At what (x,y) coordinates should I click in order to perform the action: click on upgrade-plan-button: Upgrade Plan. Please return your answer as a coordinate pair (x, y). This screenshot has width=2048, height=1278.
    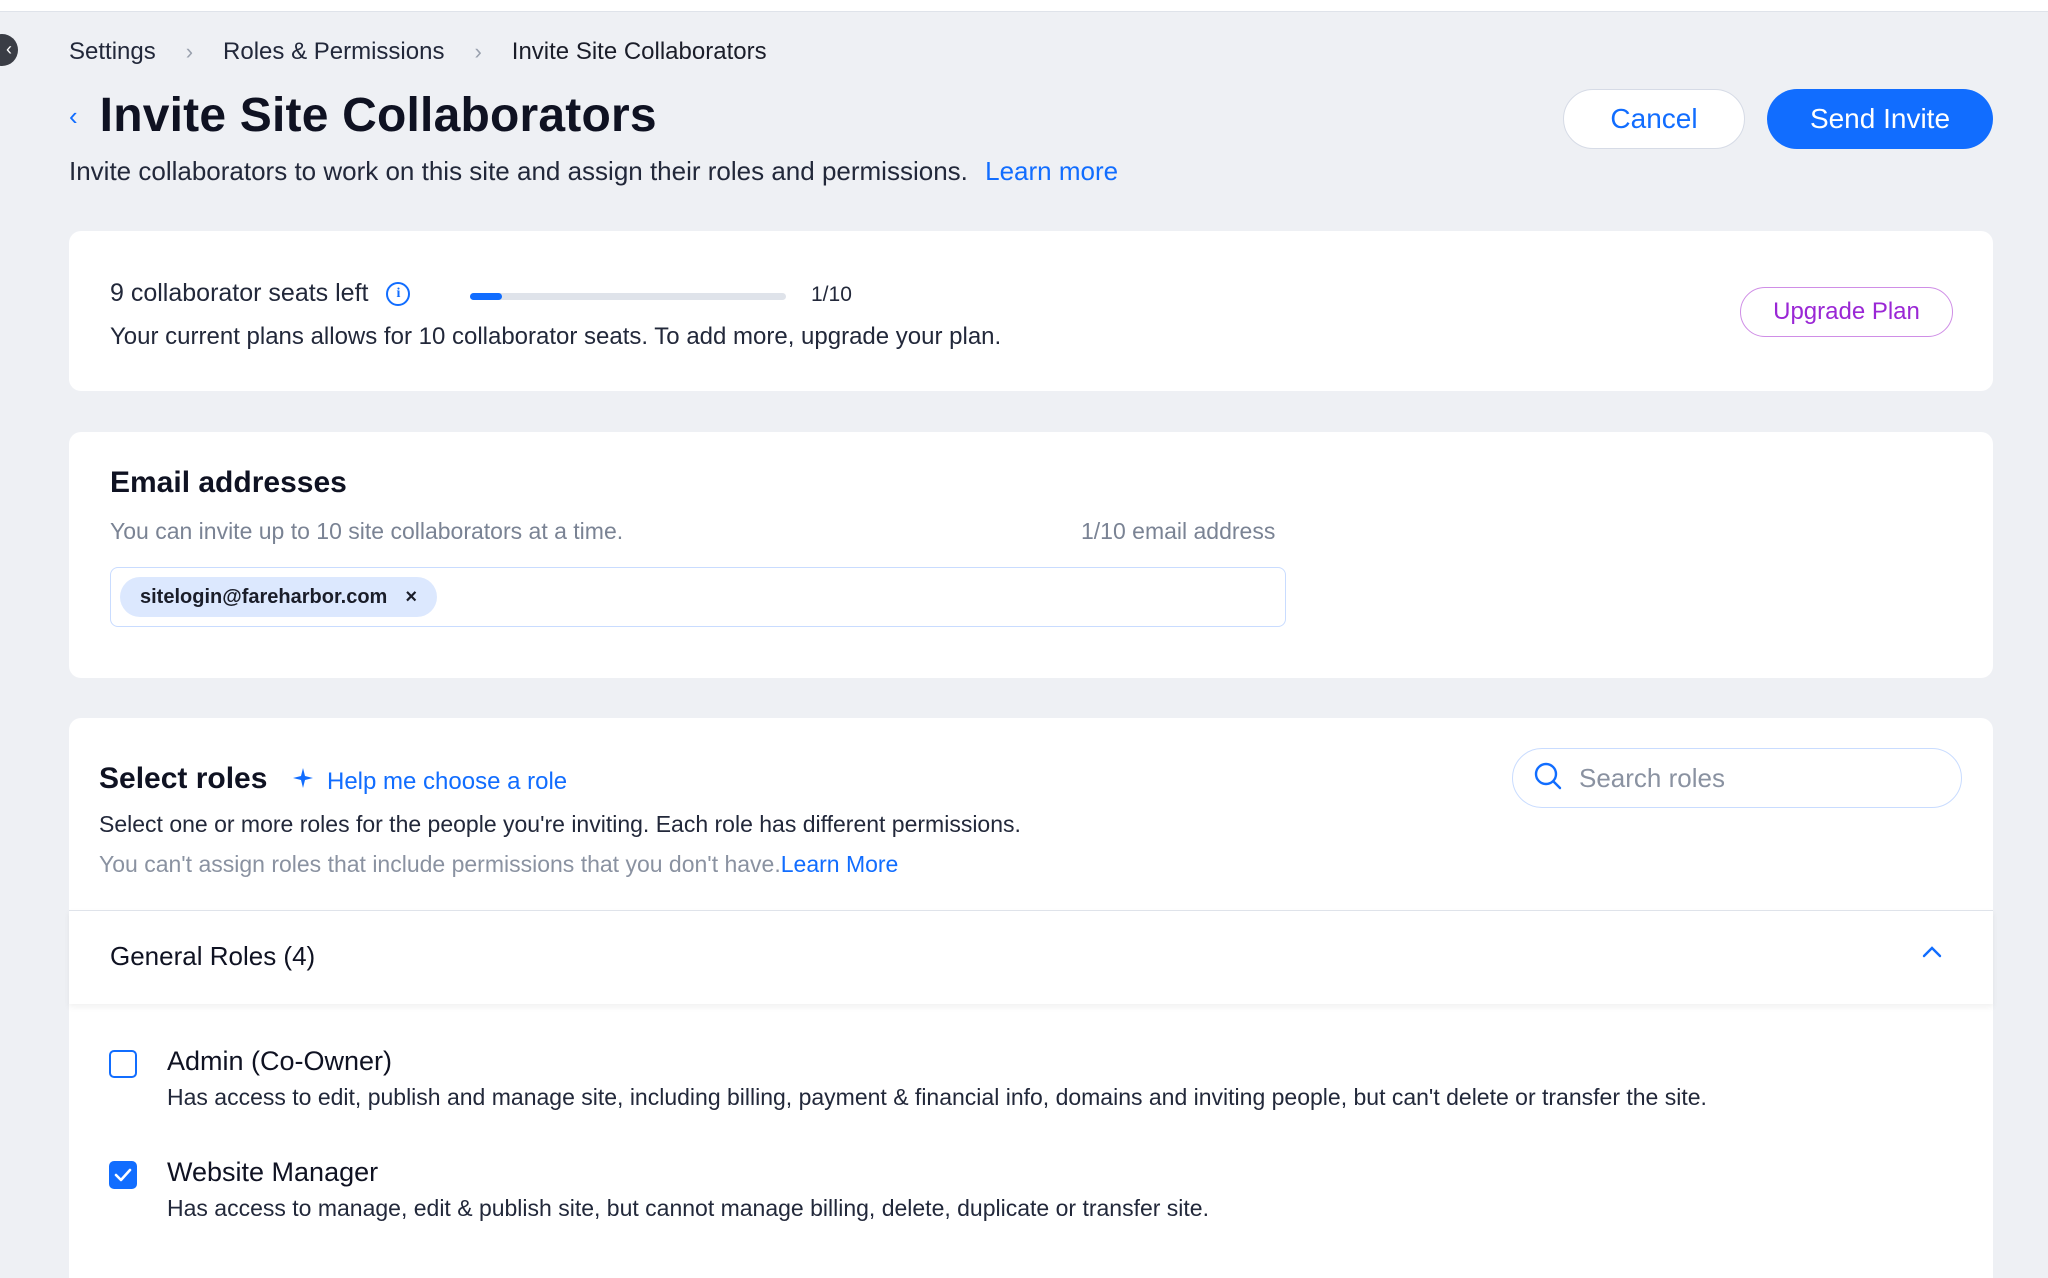
    Looking at the image, I should click on (1846, 312).